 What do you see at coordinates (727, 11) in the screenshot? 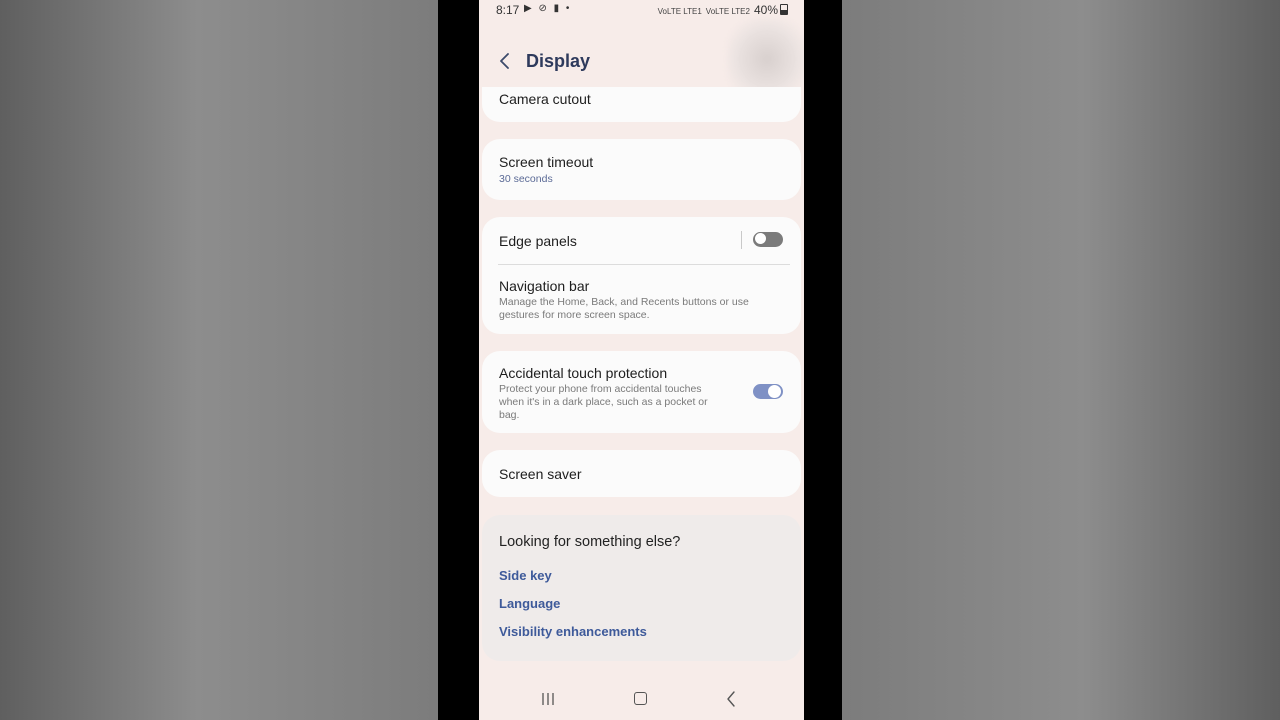
I see `network-2-icon: VoLTE LTE2` at bounding box center [727, 11].